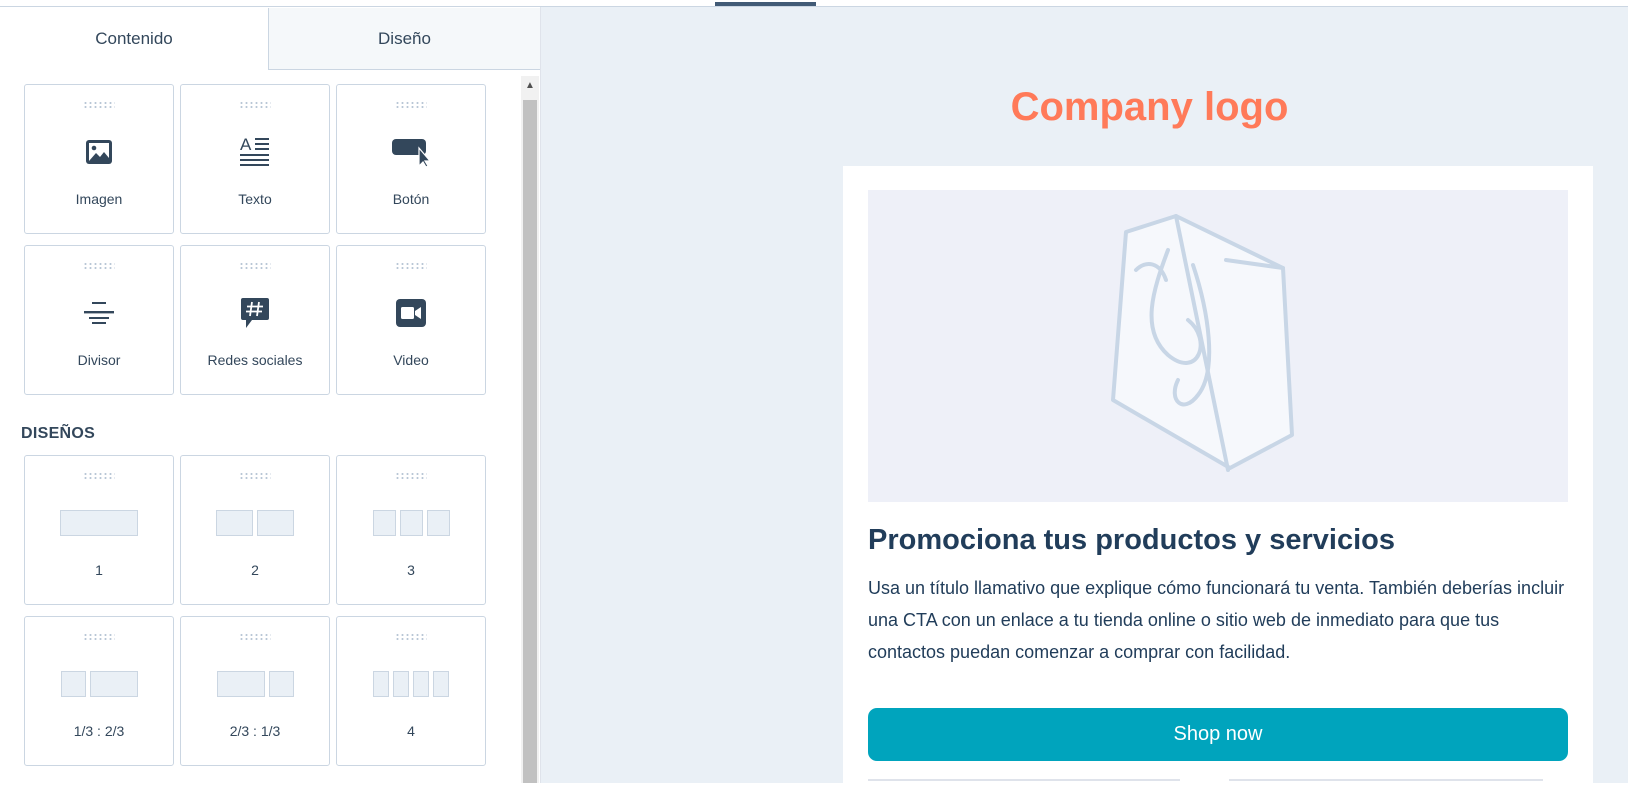  I want to click on content-item-label: Redes sociales, so click(255, 360).